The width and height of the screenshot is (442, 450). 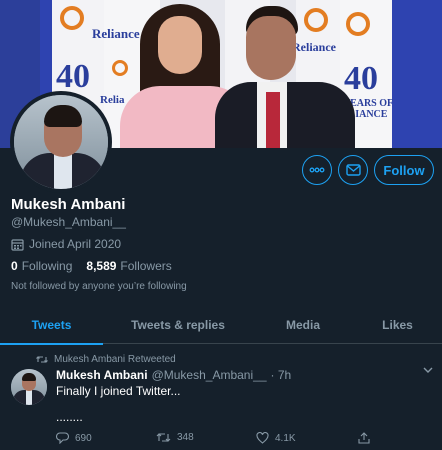 I want to click on banner-logo-number: 40, so click(x=73, y=76).